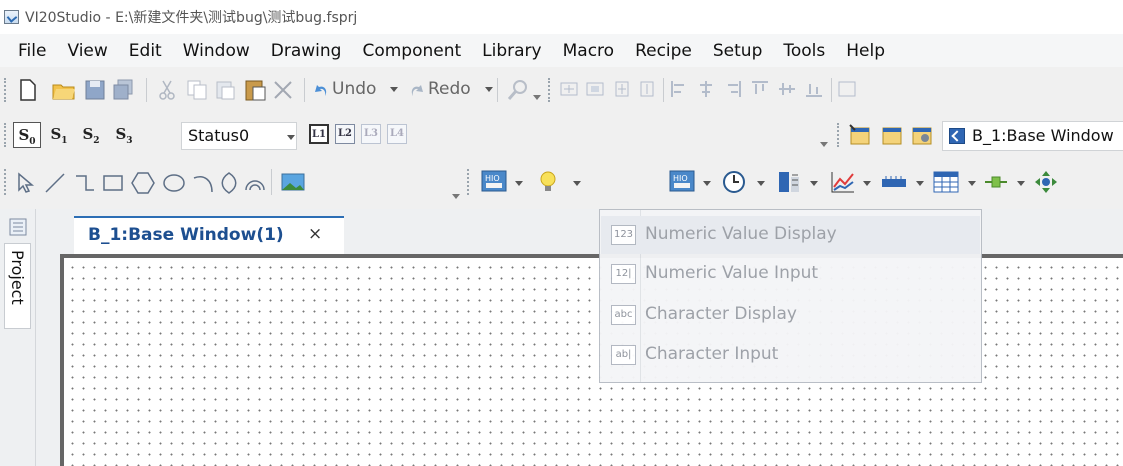 The width and height of the screenshot is (1123, 466). Describe the element at coordinates (789, 182) in the screenshot. I see `bar-graph-icon` at that location.